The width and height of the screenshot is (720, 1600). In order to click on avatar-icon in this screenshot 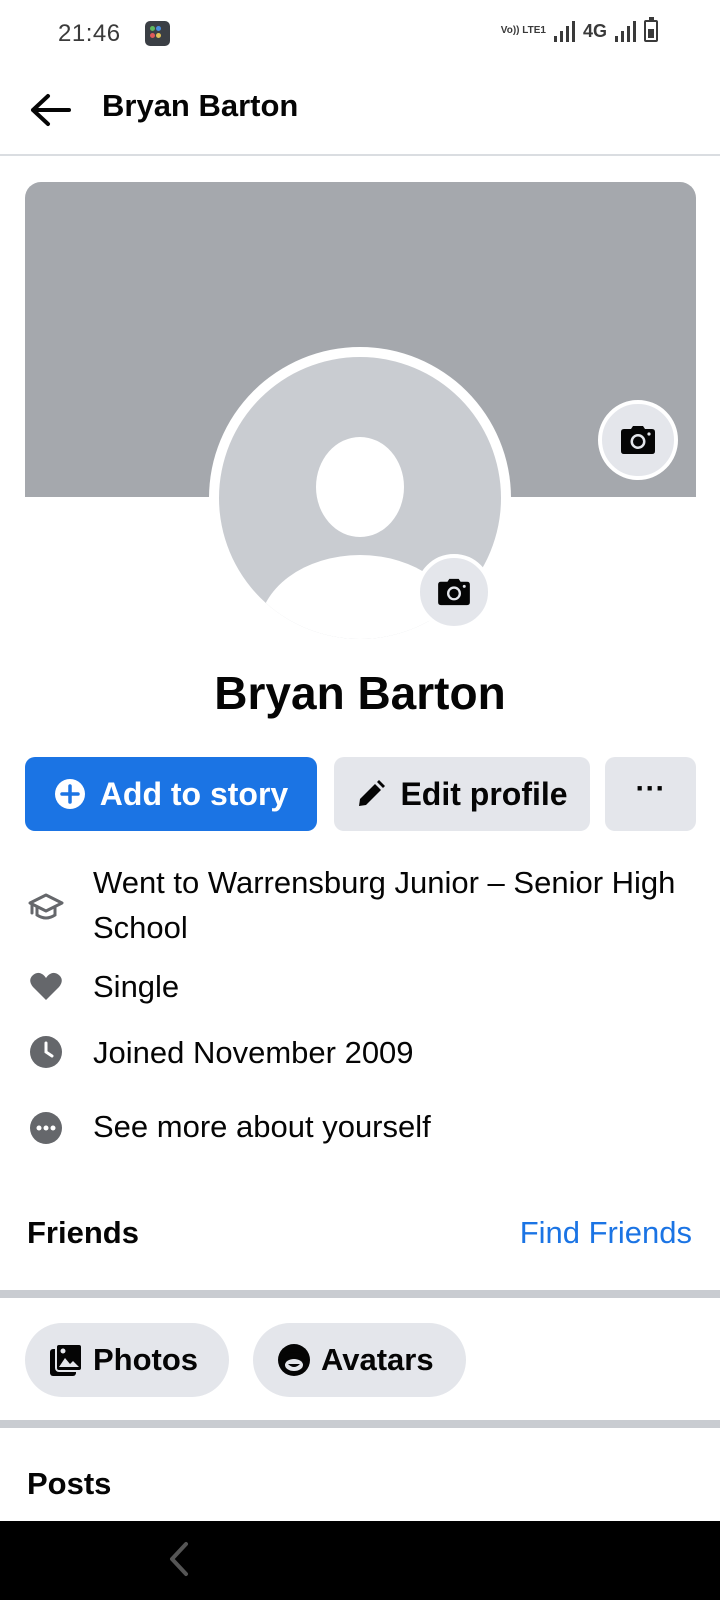, I will do `click(294, 1360)`.